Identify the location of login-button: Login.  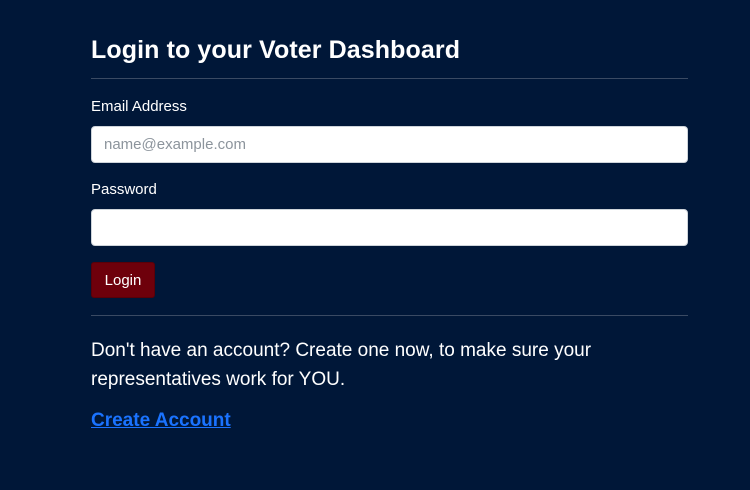
(123, 280).